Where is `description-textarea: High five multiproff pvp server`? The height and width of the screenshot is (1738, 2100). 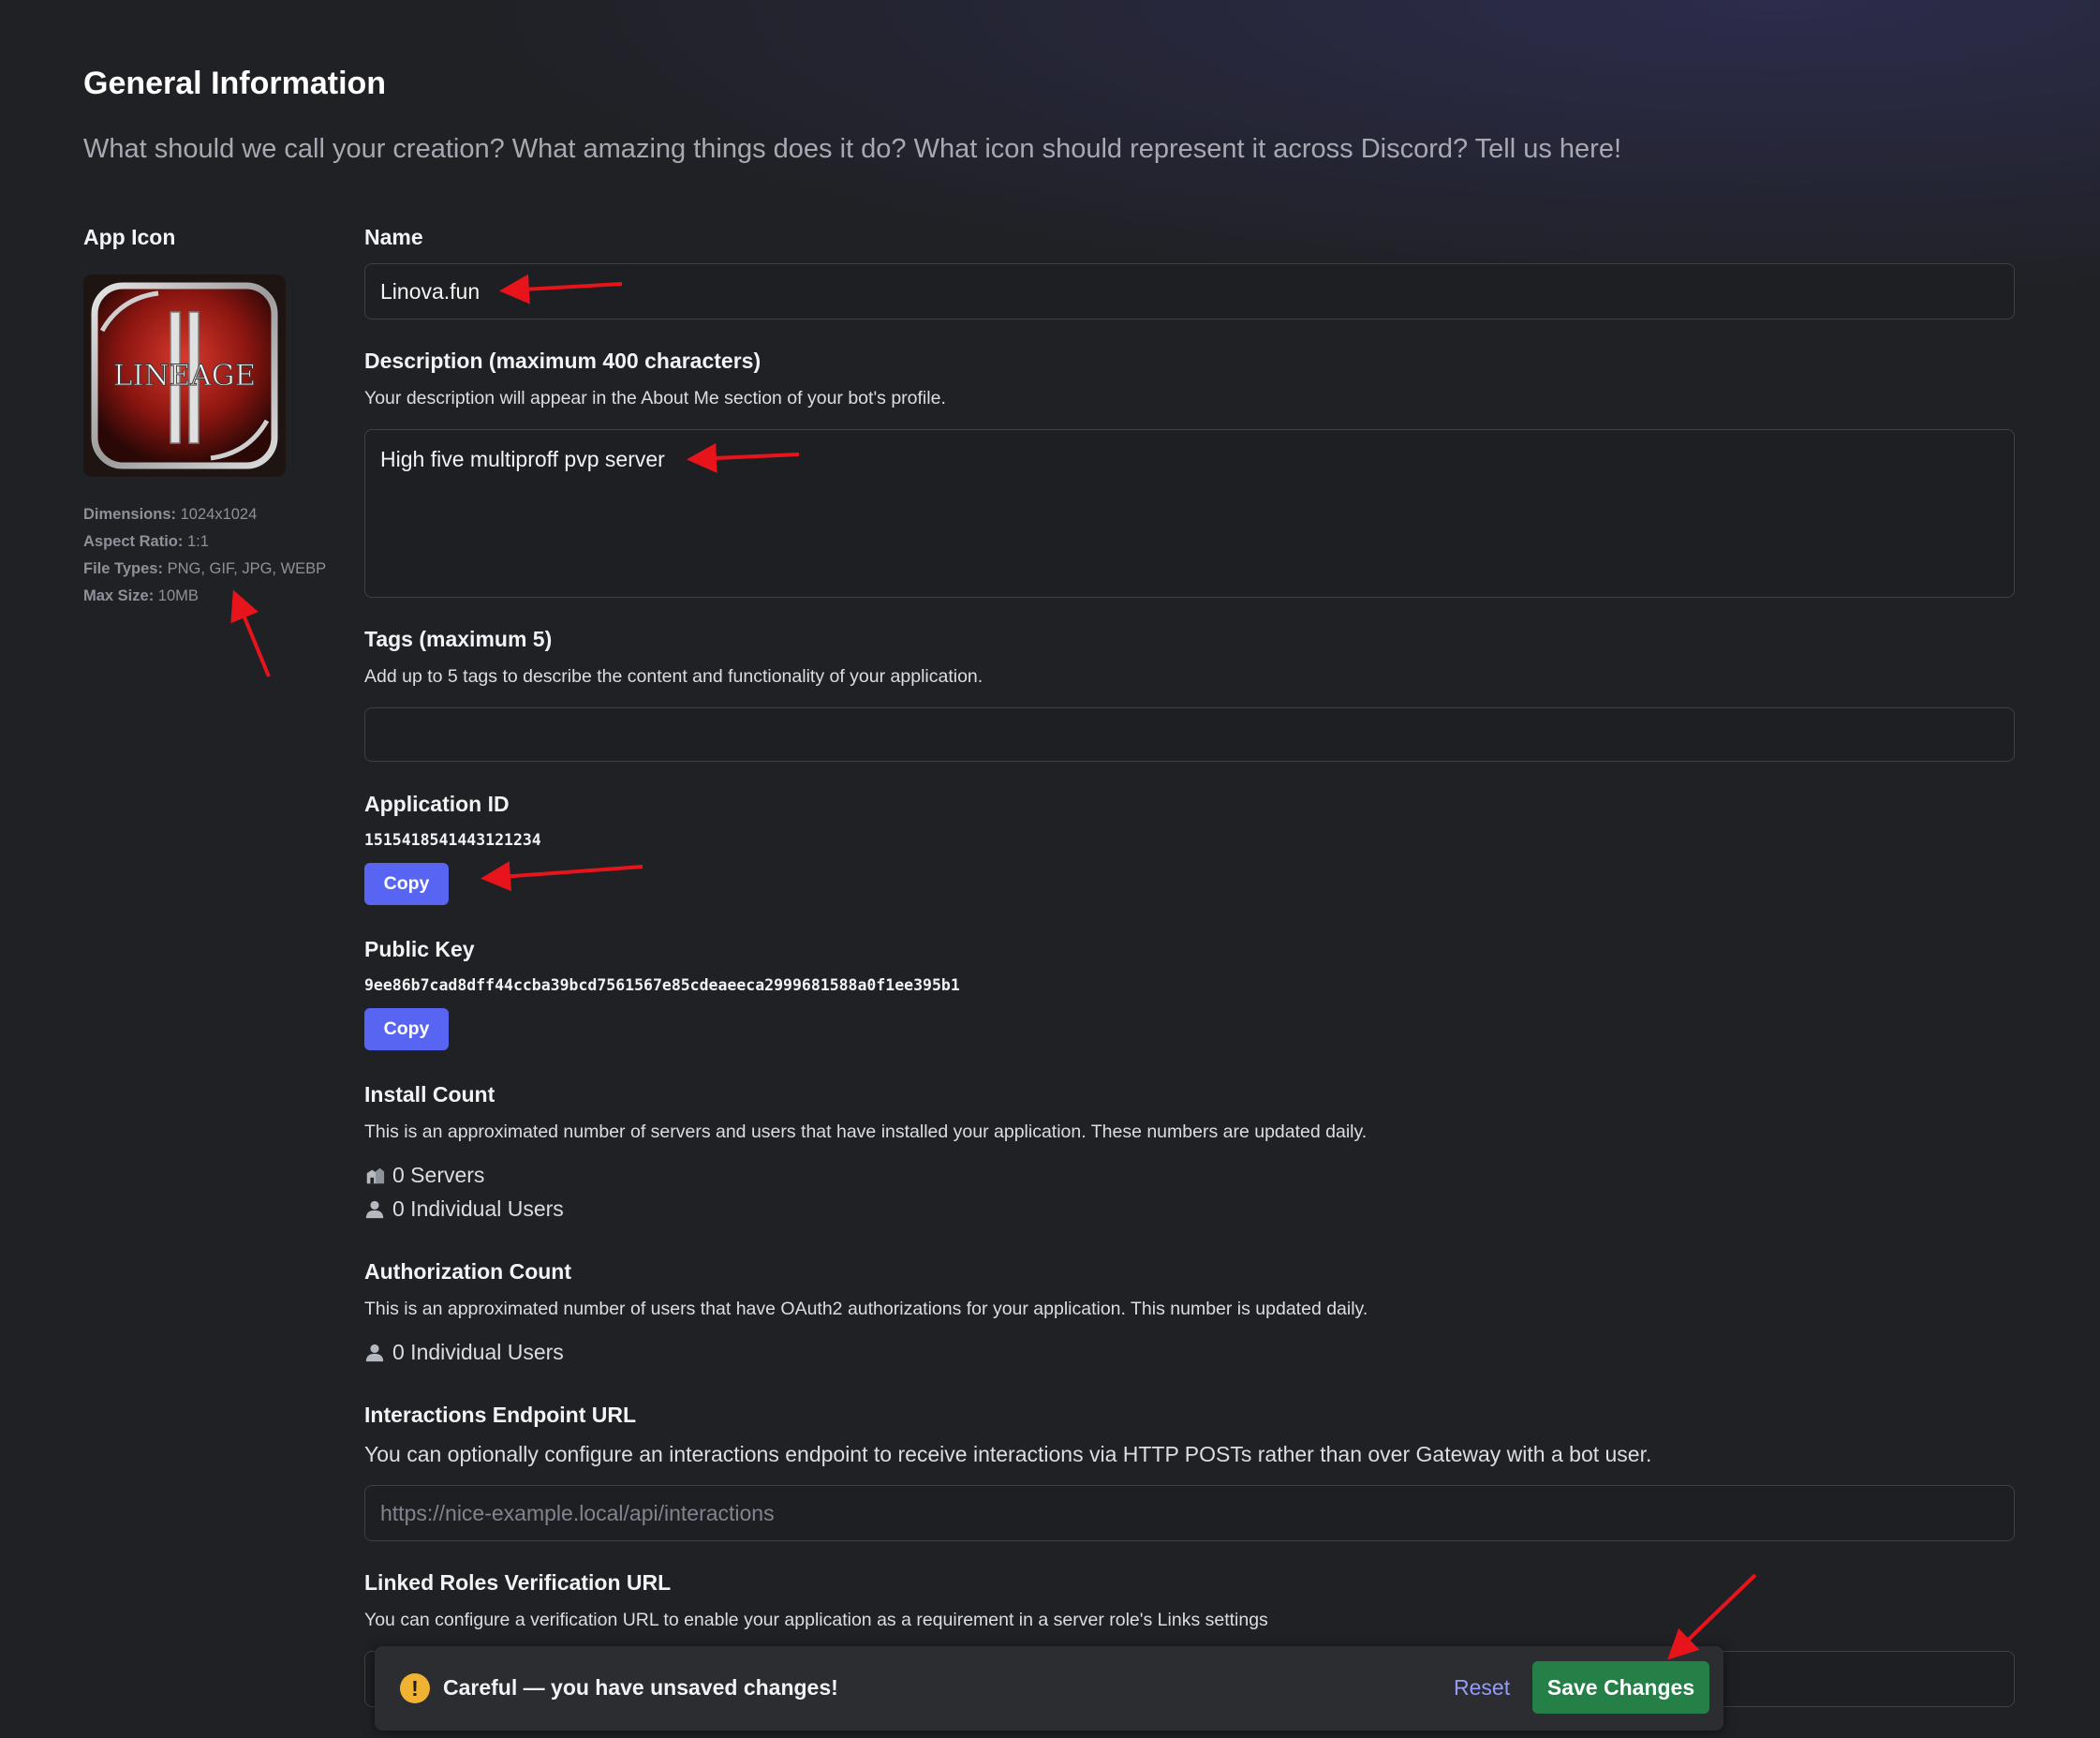 description-textarea: High five multiproff pvp server is located at coordinates (1190, 513).